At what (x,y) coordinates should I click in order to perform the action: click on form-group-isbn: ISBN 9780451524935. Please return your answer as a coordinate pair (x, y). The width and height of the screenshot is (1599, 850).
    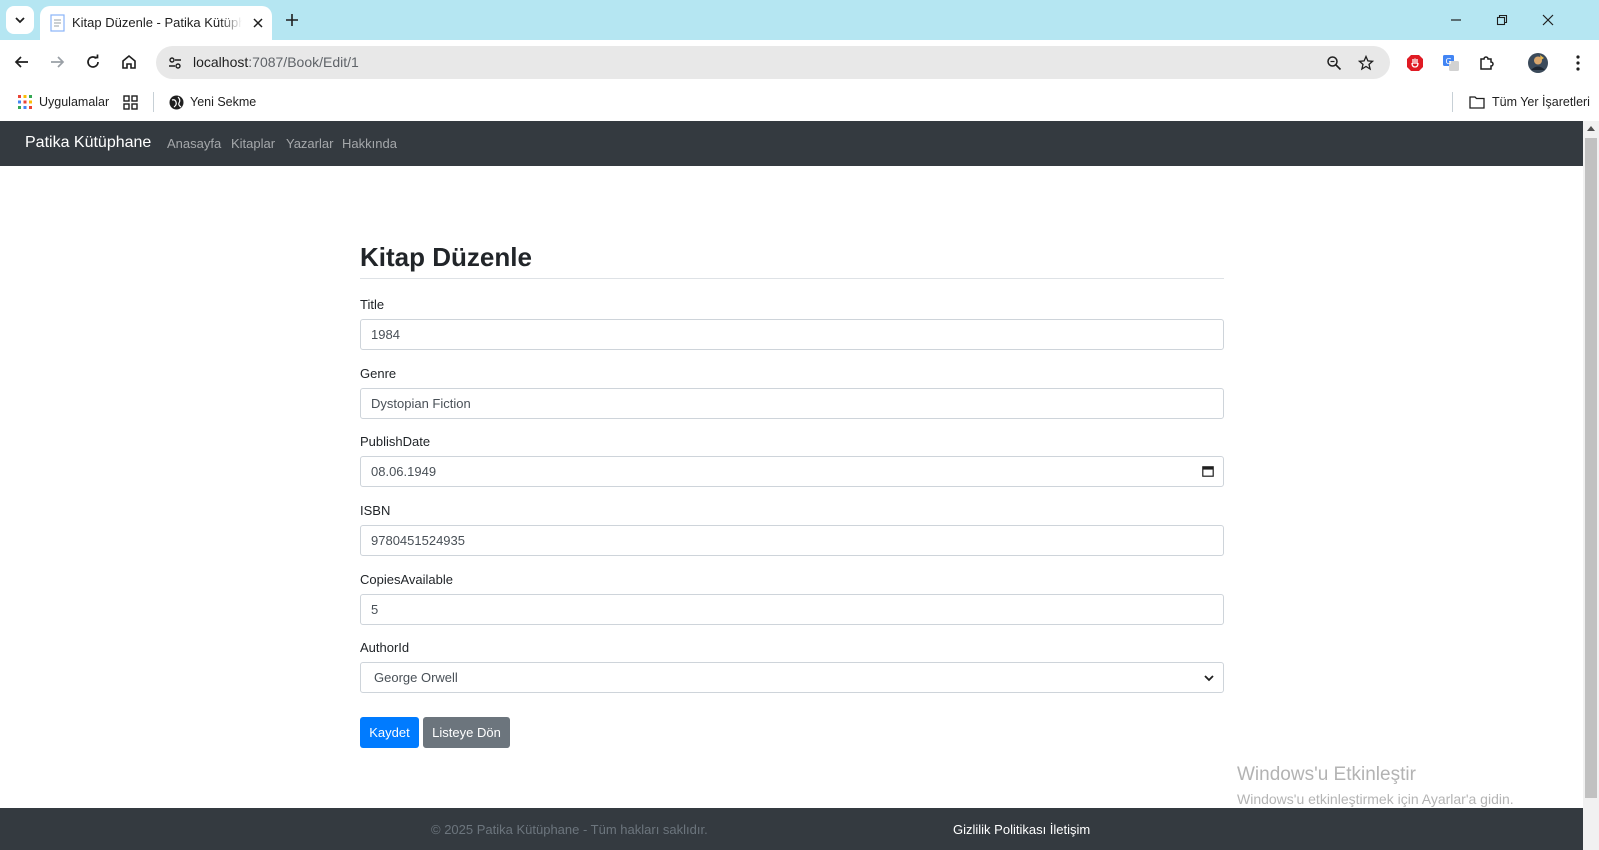
    Looking at the image, I should click on (792, 529).